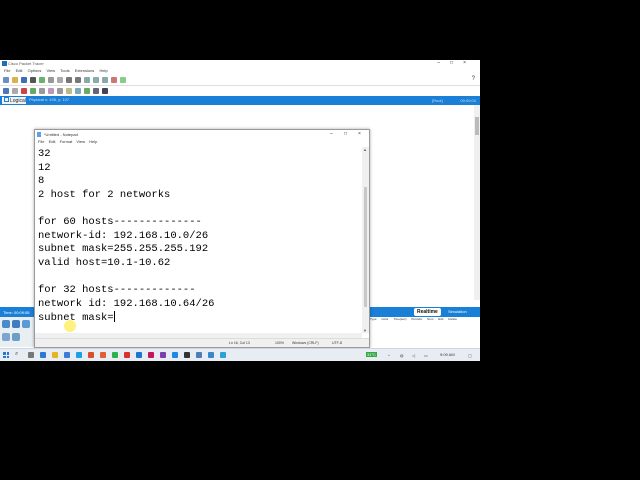 The height and width of the screenshot is (480, 640). I want to click on app-red-icon, so click(127, 355).